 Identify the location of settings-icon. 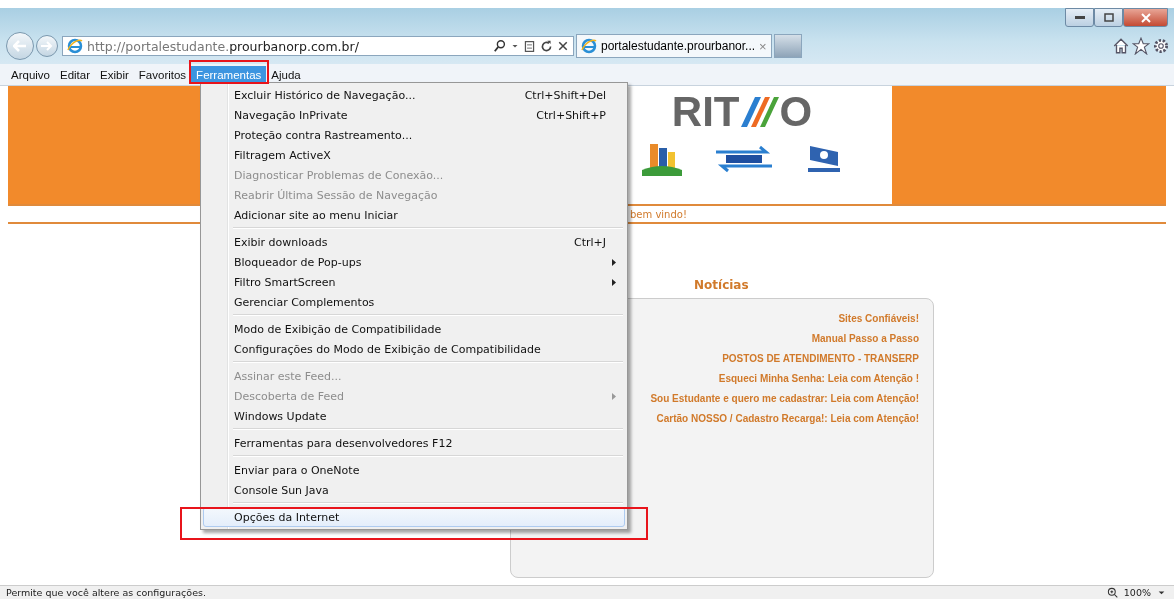
(1161, 46).